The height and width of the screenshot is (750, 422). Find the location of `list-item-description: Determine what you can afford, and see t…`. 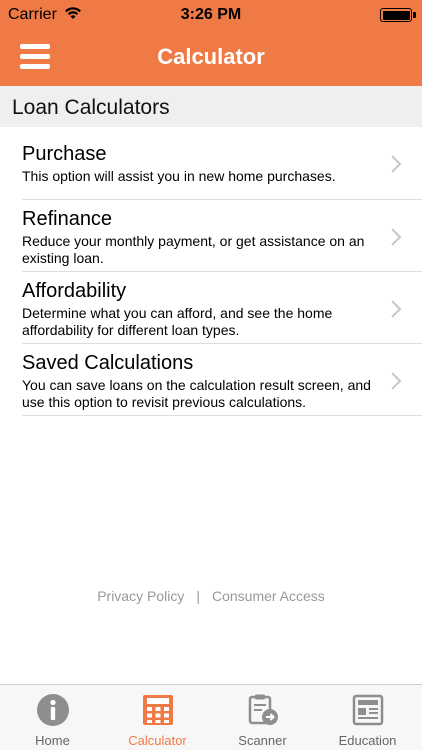

list-item-description: Determine what you can afford, and see t… is located at coordinates (177, 321).